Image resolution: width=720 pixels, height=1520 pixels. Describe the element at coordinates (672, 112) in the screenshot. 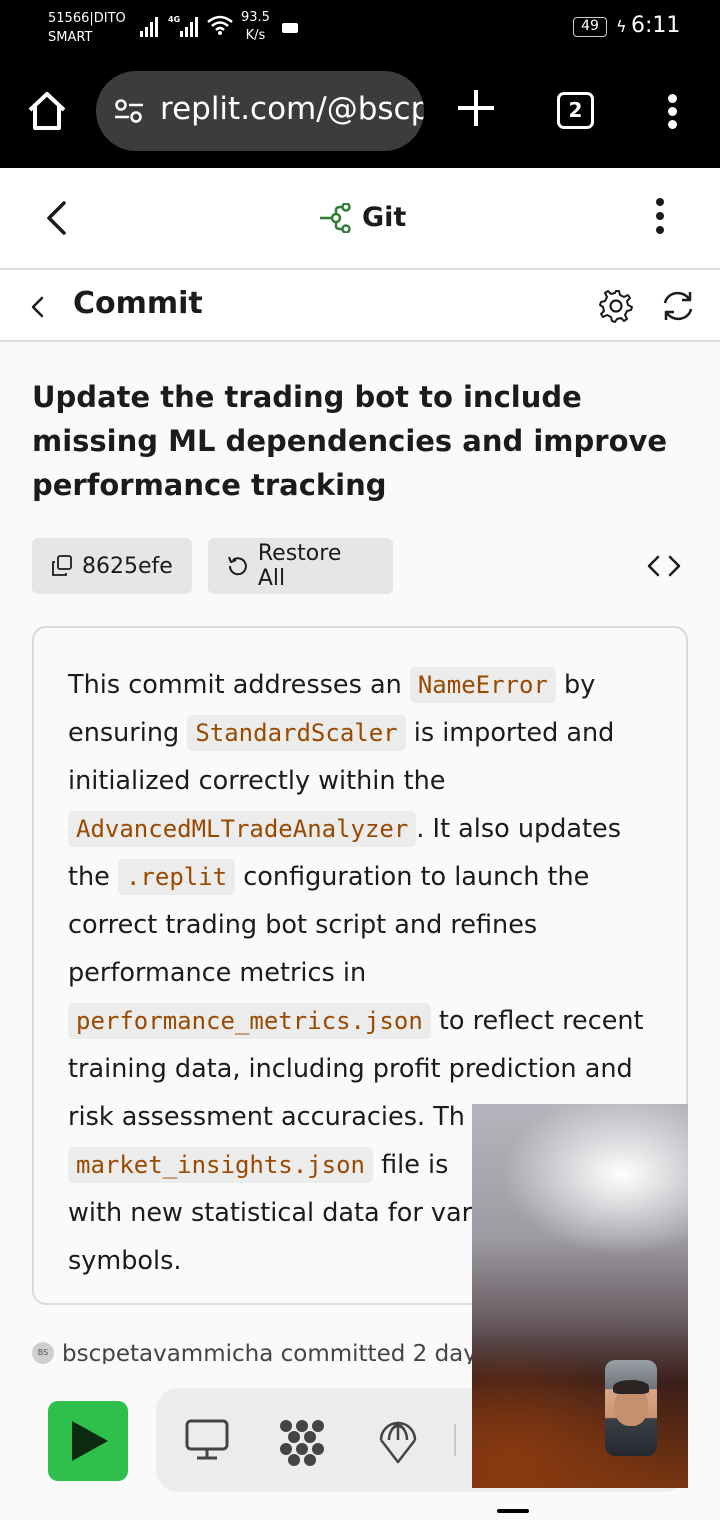

I see `browser-more-vert-icon` at that location.